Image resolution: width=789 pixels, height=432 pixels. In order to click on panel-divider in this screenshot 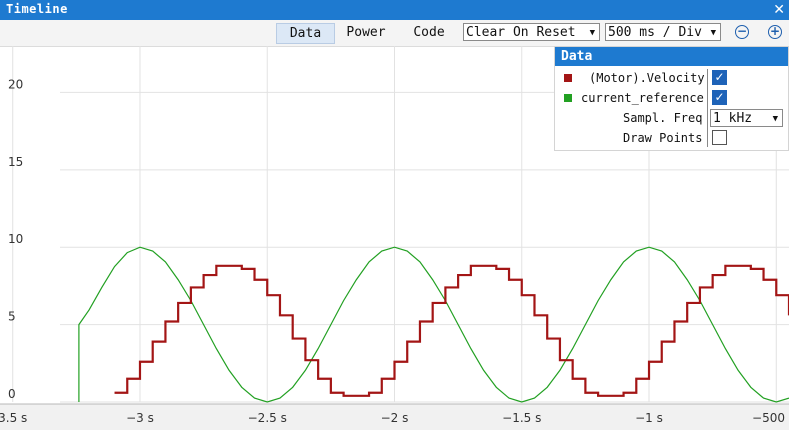, I will do `click(707, 108)`.